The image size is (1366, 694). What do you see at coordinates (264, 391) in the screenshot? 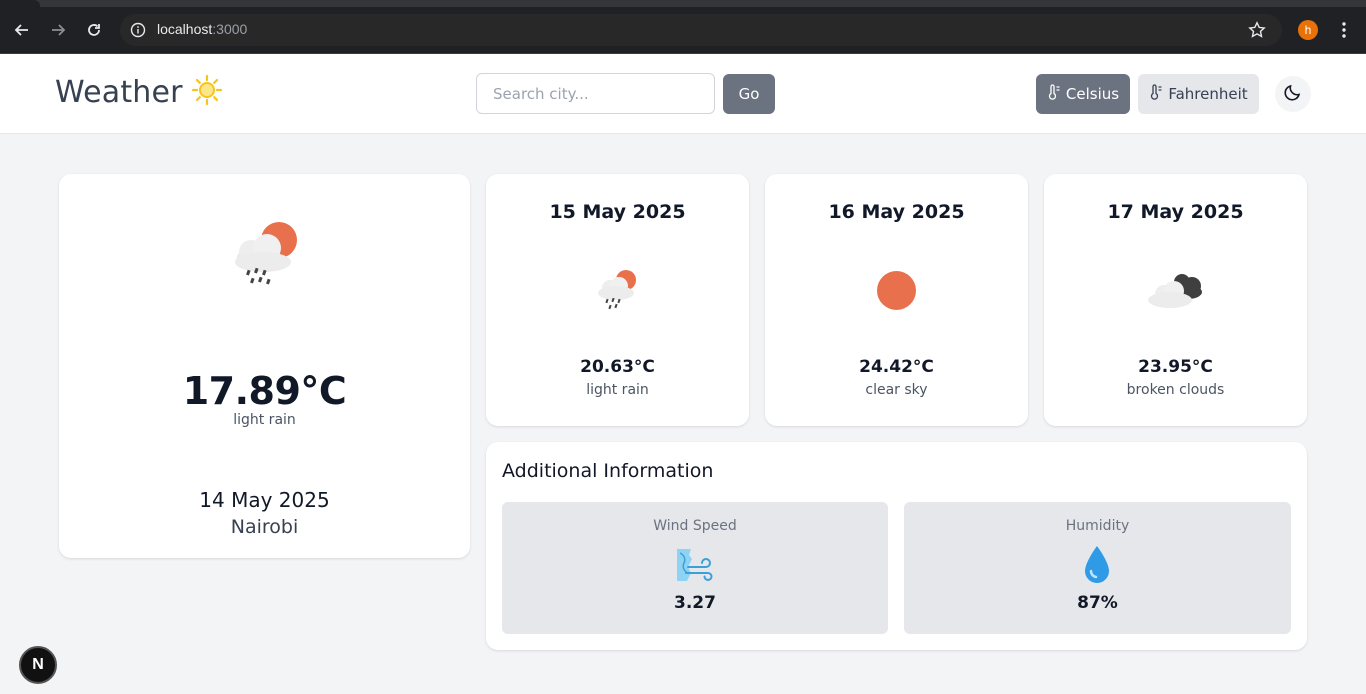
I see `current-temperature: 17.89°C` at bounding box center [264, 391].